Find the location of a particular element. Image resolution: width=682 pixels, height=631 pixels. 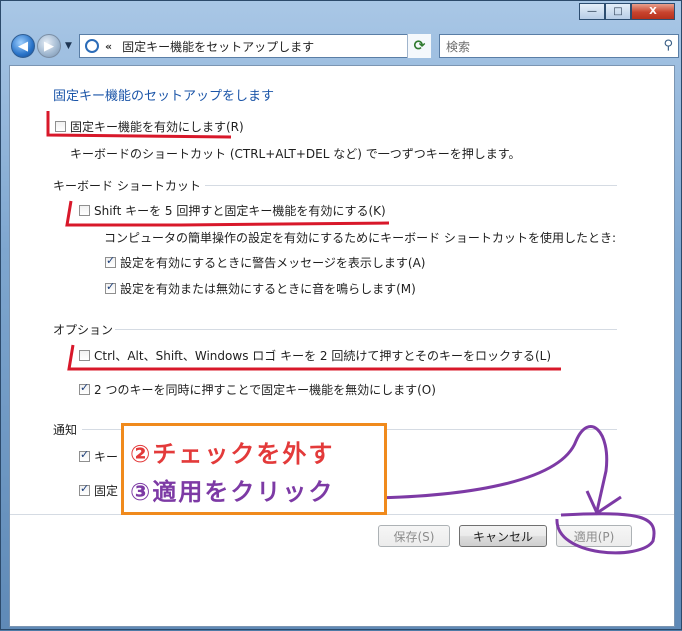

enable-sticky-checkbox is located at coordinates (60, 126).